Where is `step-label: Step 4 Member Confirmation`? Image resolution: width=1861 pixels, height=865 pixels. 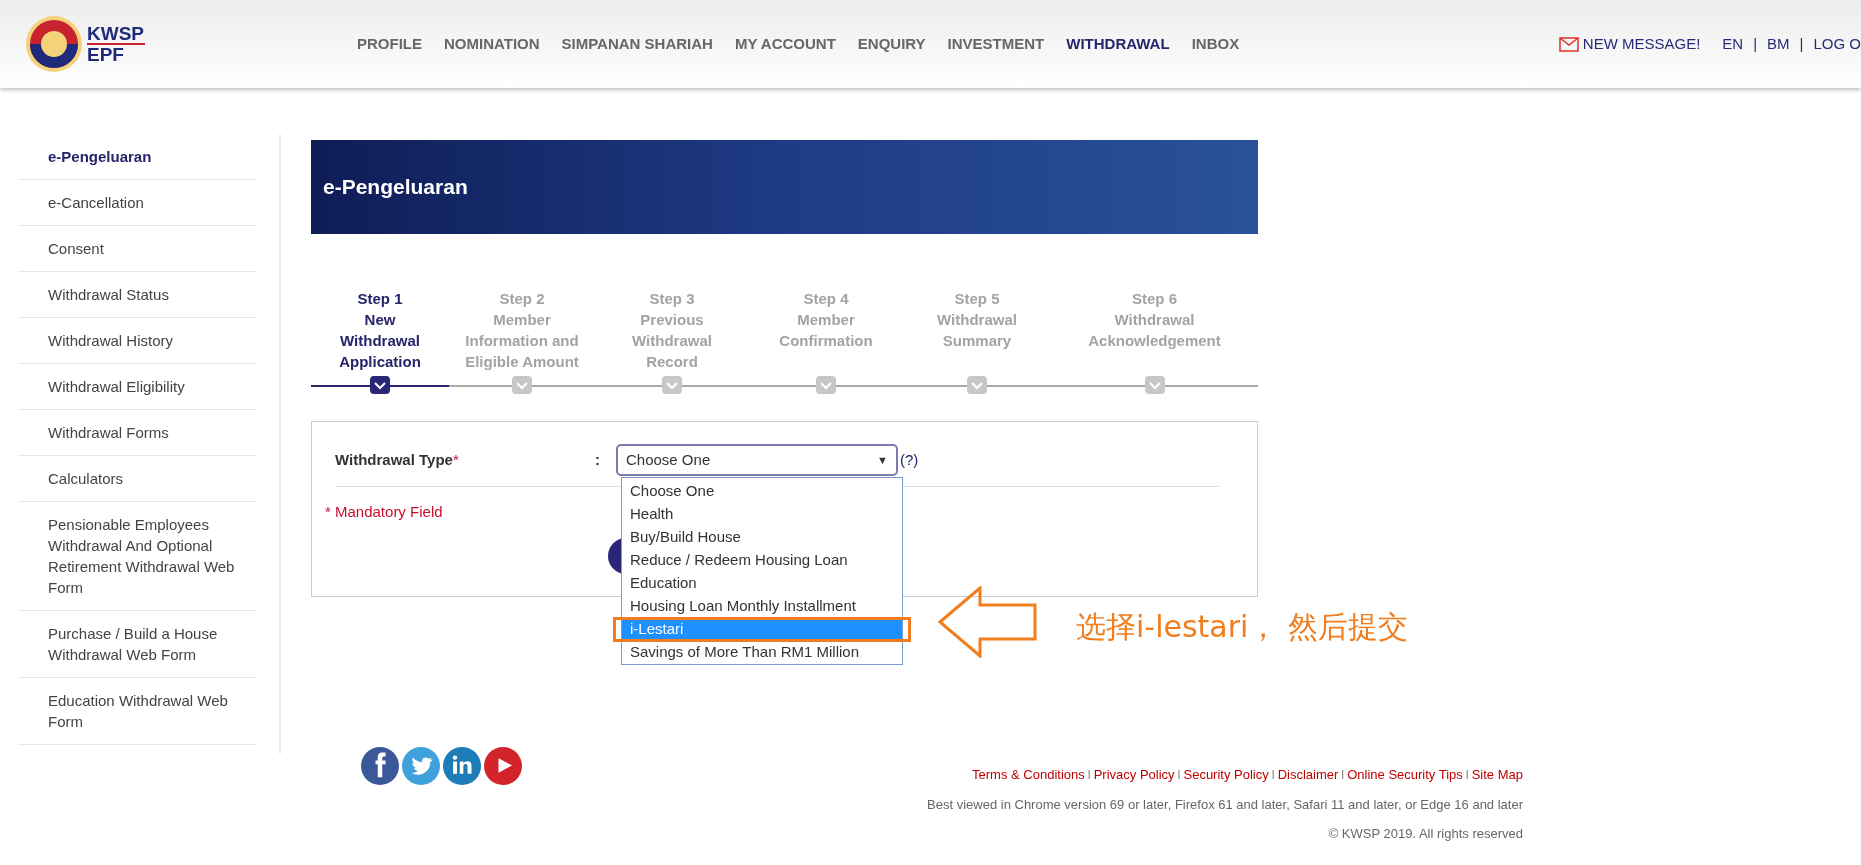
step-label: Step 4 Member Confirmation is located at coordinates (826, 320).